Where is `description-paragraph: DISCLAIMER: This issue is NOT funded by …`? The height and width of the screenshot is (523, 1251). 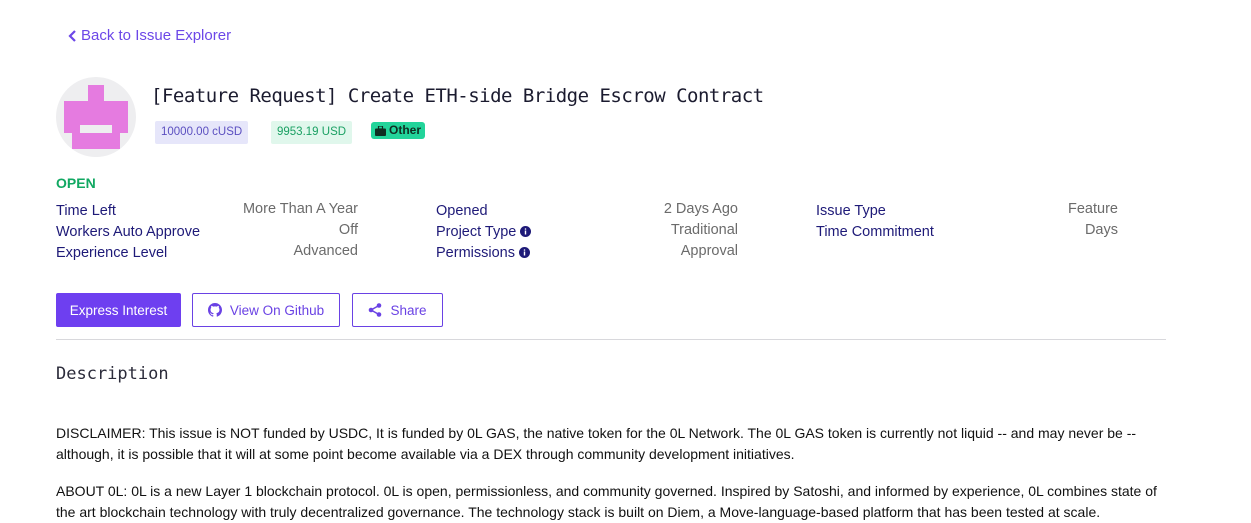
description-paragraph: DISCLAIMER: This issue is NOT funded by … is located at coordinates (596, 443).